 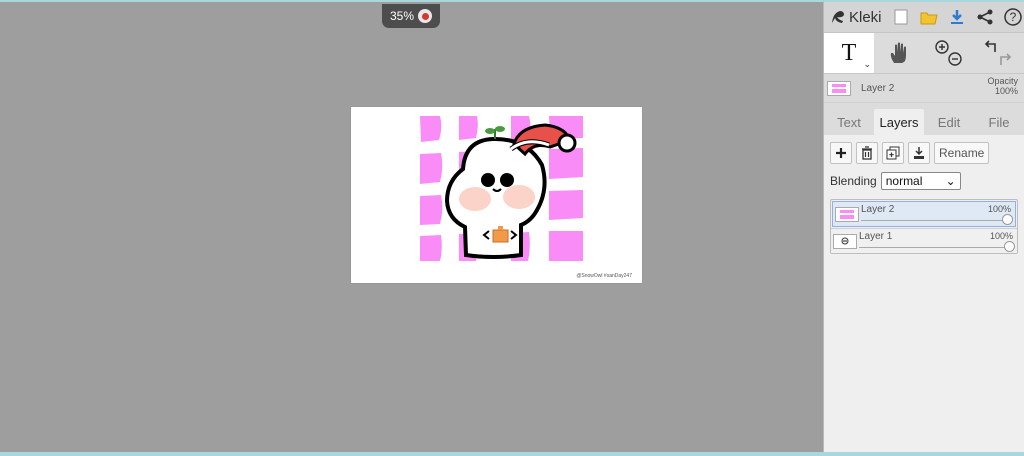 I want to click on document-canvas: @SnowOwl #sanDay247, so click(x=496, y=195).